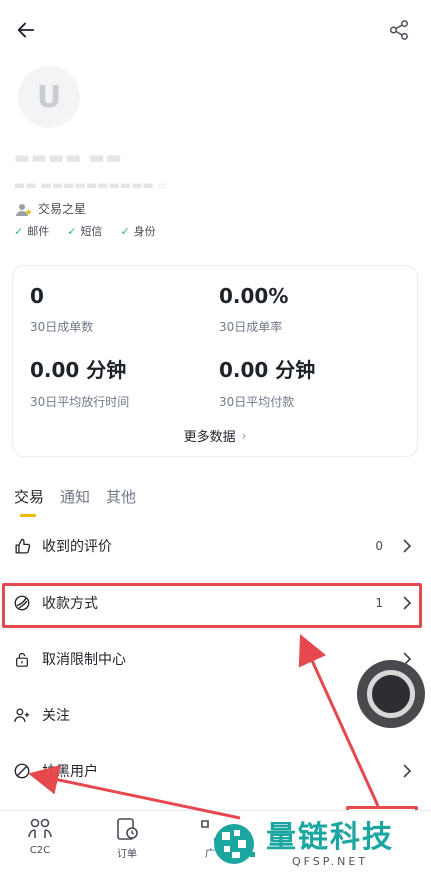  What do you see at coordinates (24, 209) in the screenshot?
I see `trade-star-icon` at bounding box center [24, 209].